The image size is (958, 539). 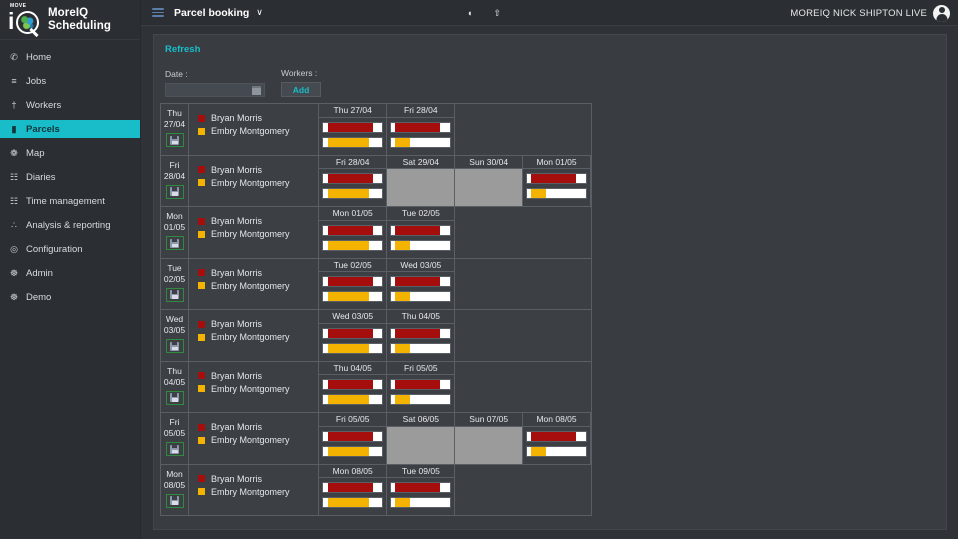 I want to click on add-worker-button: Add, so click(x=301, y=89).